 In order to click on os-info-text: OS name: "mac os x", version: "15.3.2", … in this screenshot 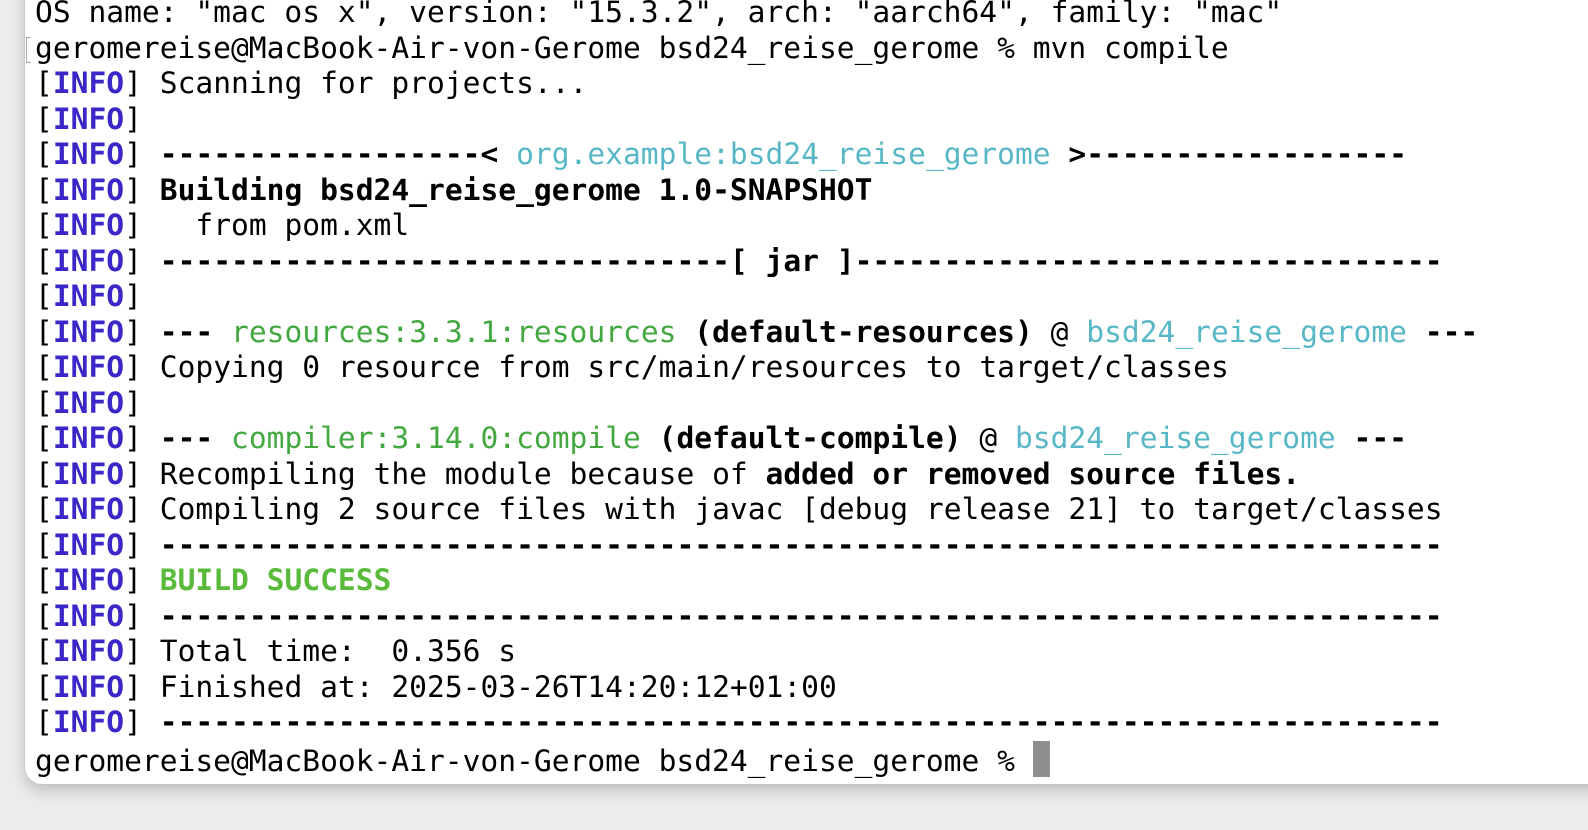, I will do `click(659, 14)`.